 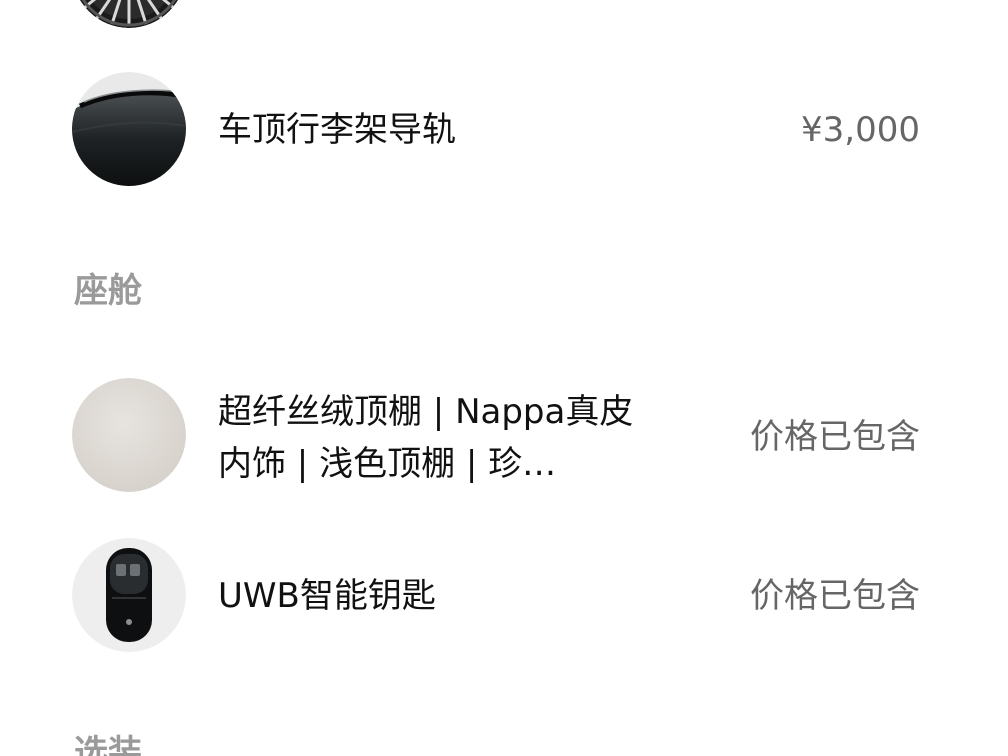 I want to click on wheel-icon, so click(x=129, y=14).